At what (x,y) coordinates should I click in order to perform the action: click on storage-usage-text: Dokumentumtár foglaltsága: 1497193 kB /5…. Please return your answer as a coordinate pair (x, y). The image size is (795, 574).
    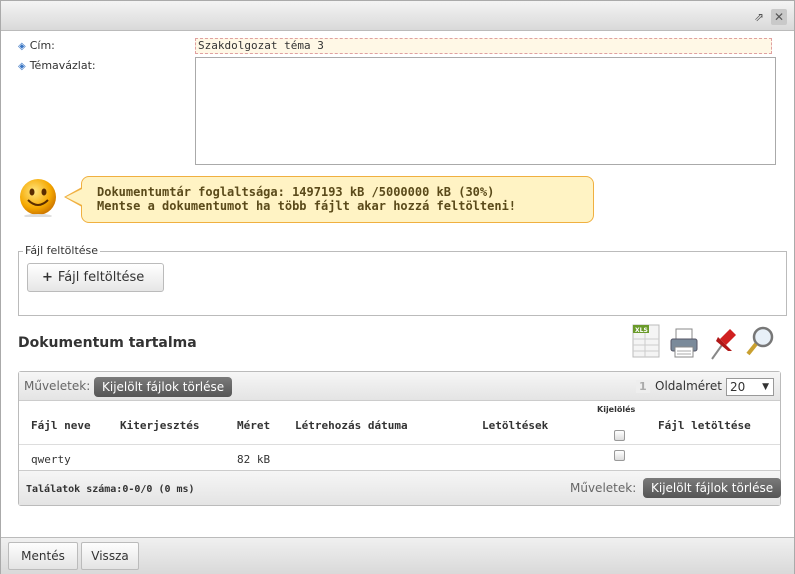
    Looking at the image, I should click on (296, 192).